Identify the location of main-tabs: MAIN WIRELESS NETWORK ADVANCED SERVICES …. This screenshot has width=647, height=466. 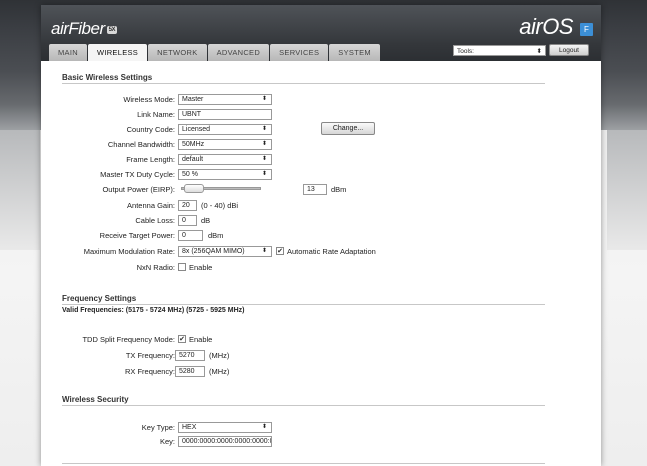
(215, 52).